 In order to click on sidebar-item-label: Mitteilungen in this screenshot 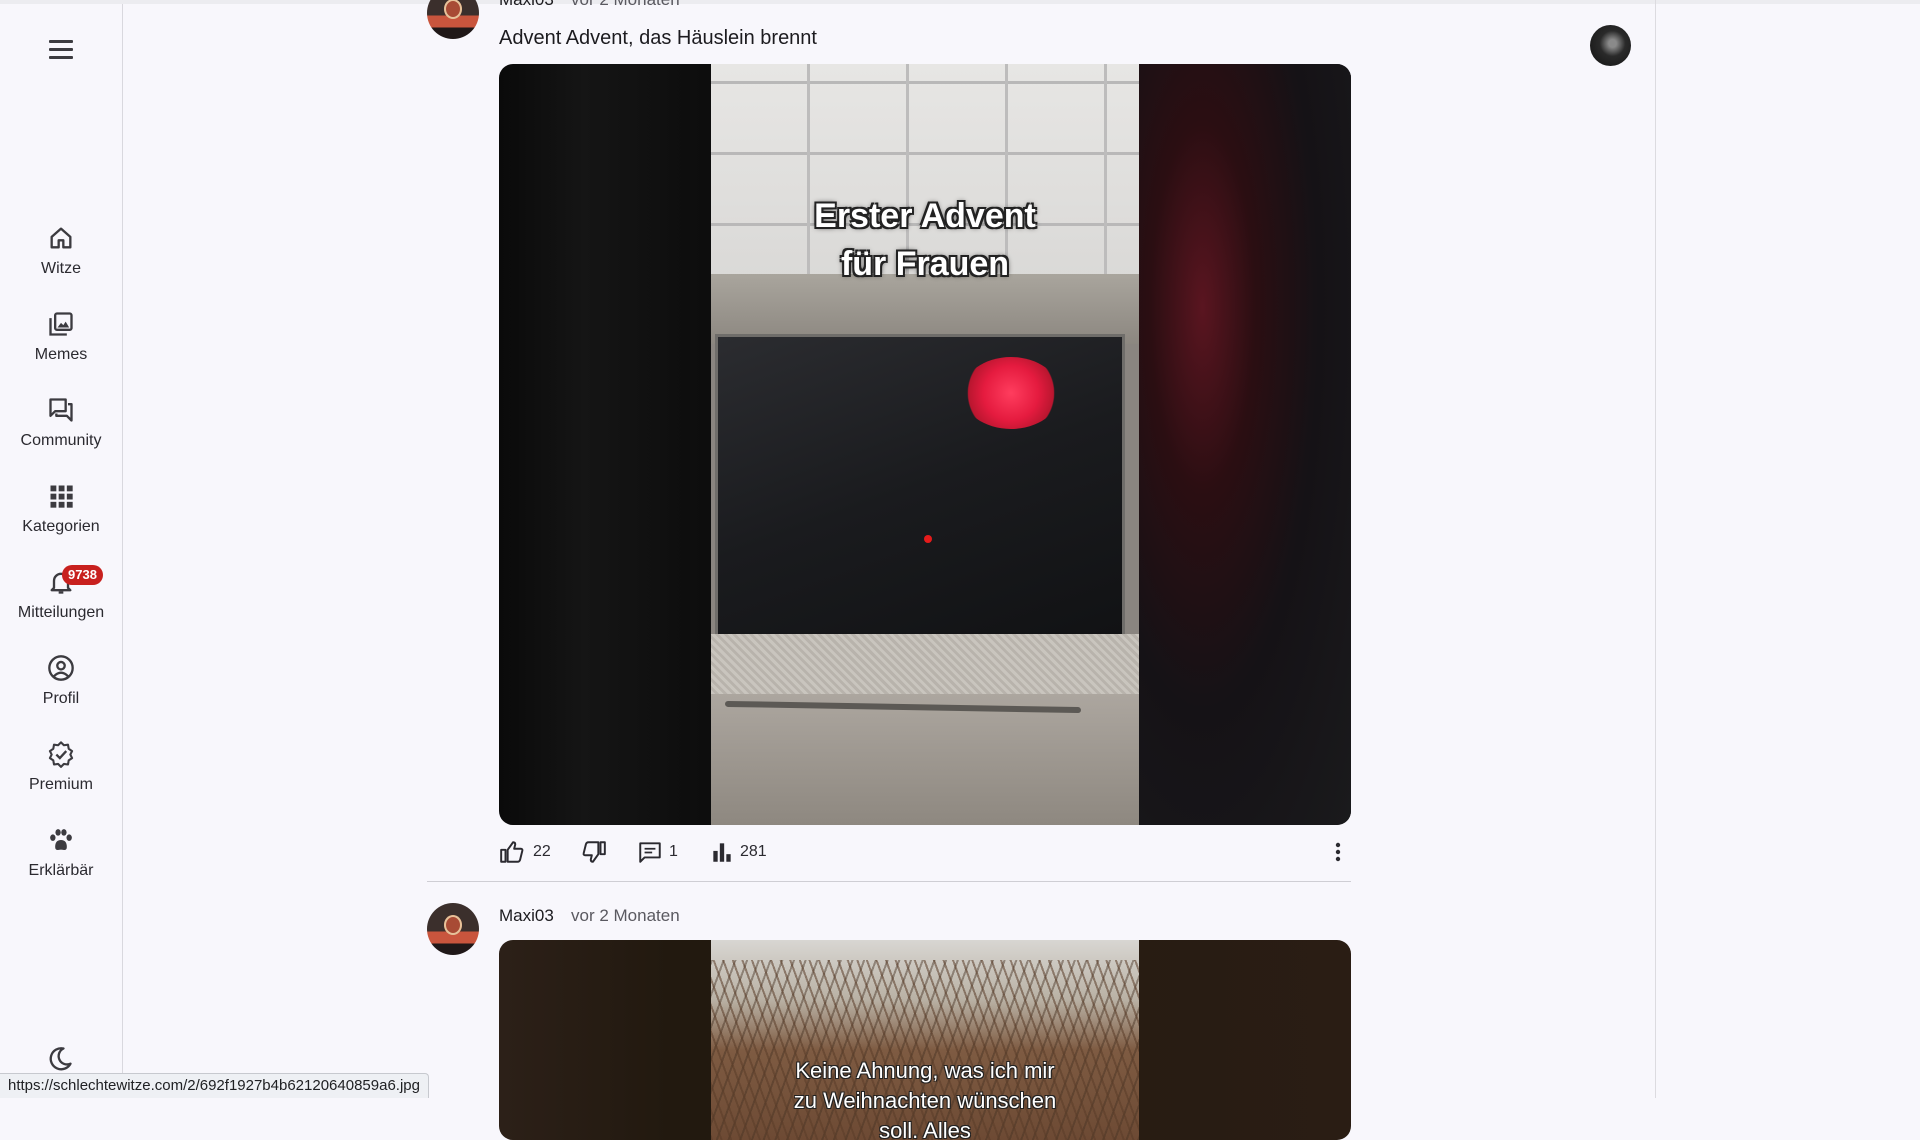, I will do `click(61, 612)`.